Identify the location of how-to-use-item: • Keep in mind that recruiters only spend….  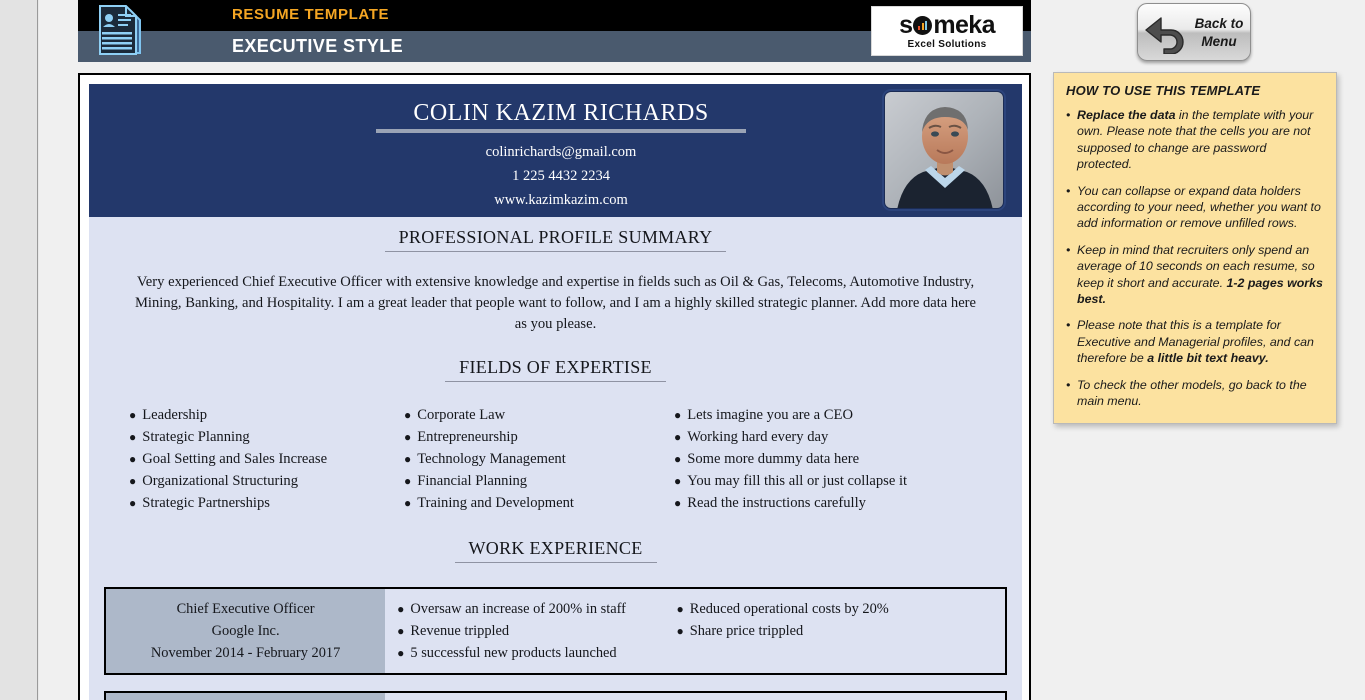
(1195, 275).